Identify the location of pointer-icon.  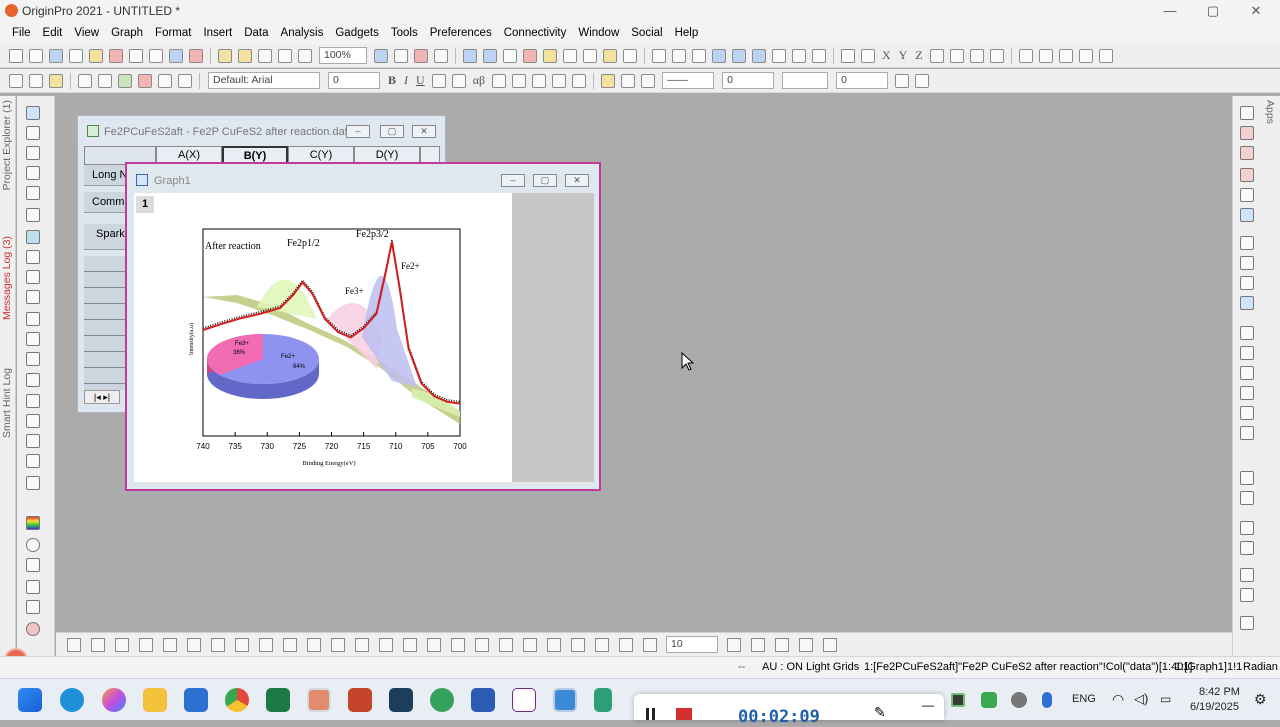
(33, 113).